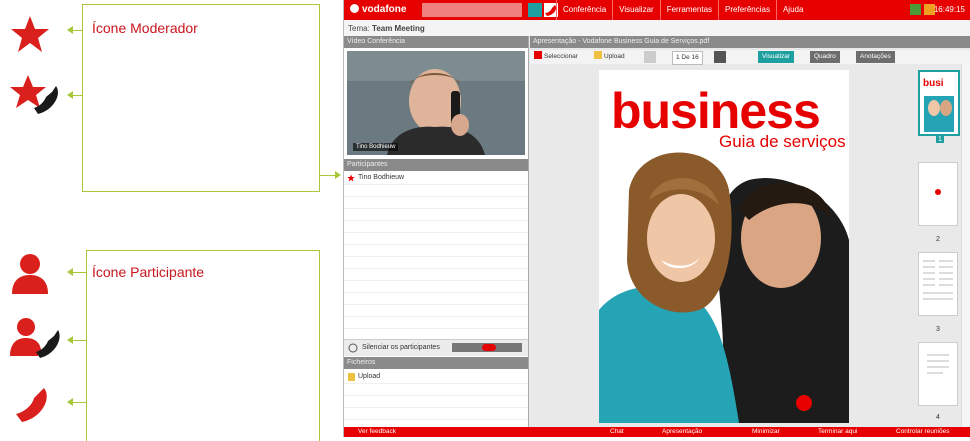  Describe the element at coordinates (148, 272) in the screenshot. I see `participant-label: Ícone Participante` at that location.